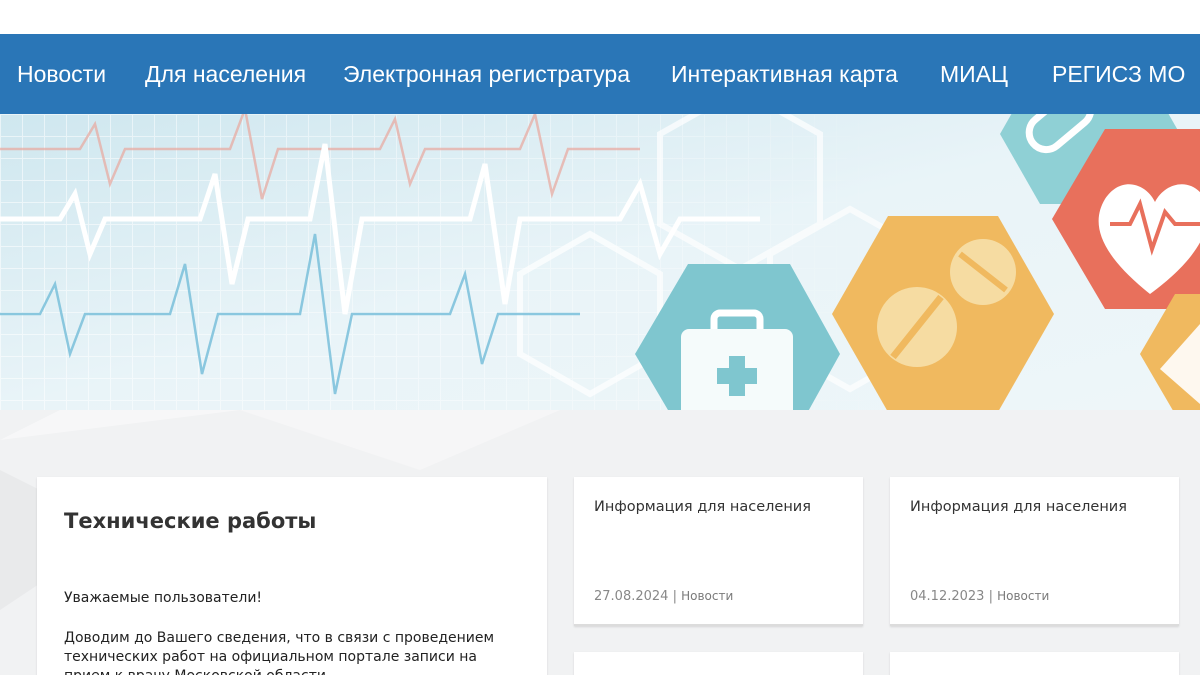  What do you see at coordinates (631, 596) in the screenshot?
I see `news-date: 27.08.2024` at bounding box center [631, 596].